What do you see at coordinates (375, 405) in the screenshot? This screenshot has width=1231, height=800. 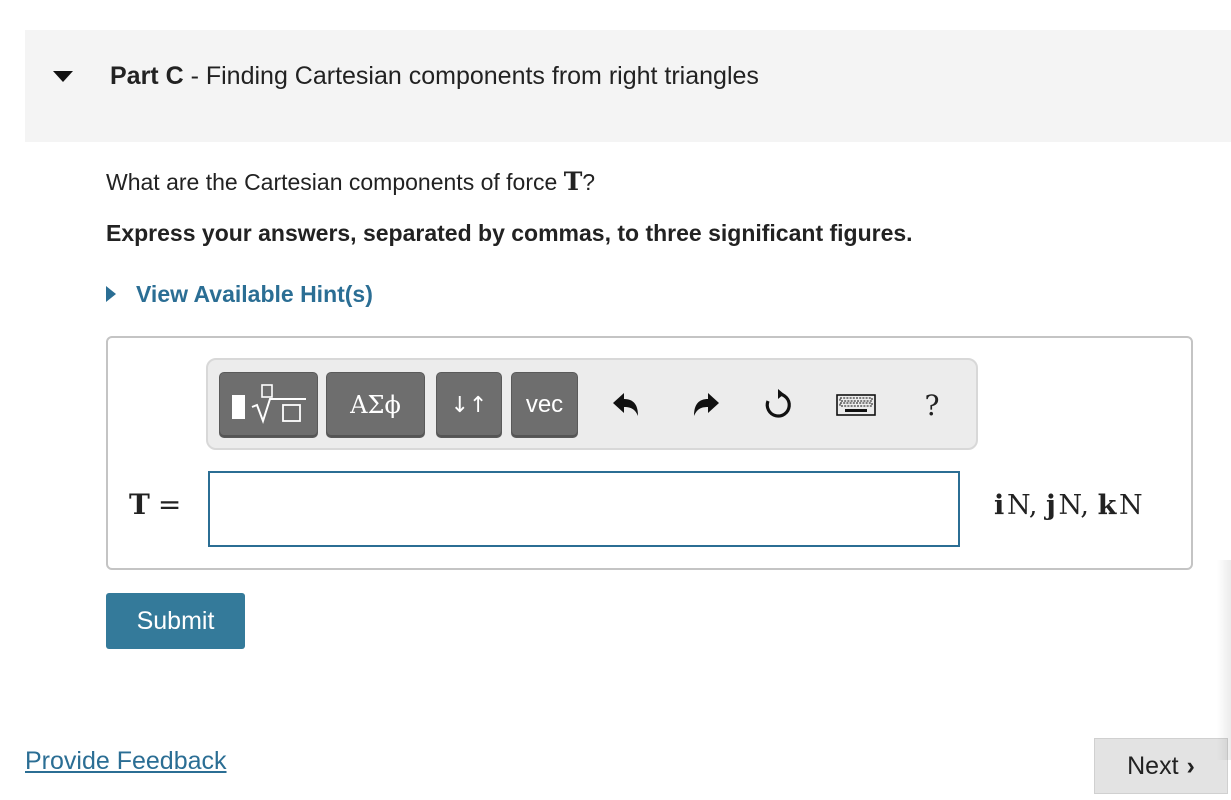 I see `greek-symbols-button: ΑΣϕ` at bounding box center [375, 405].